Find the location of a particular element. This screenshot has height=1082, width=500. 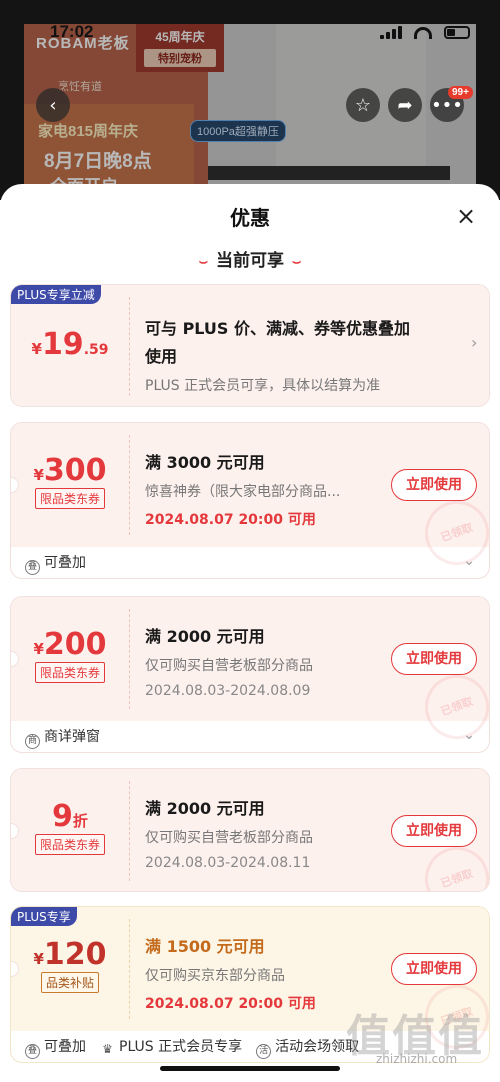

coupon-desc: 仅可购买京东部分商品 is located at coordinates (215, 976).